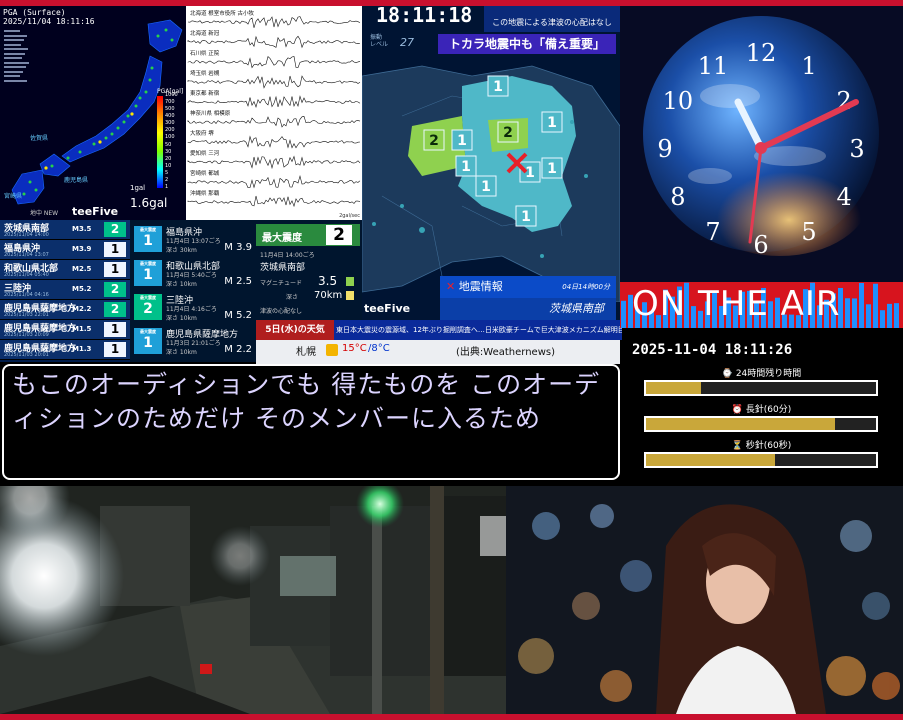  I want to click on pga-scale-tick: 10, so click(168, 165).